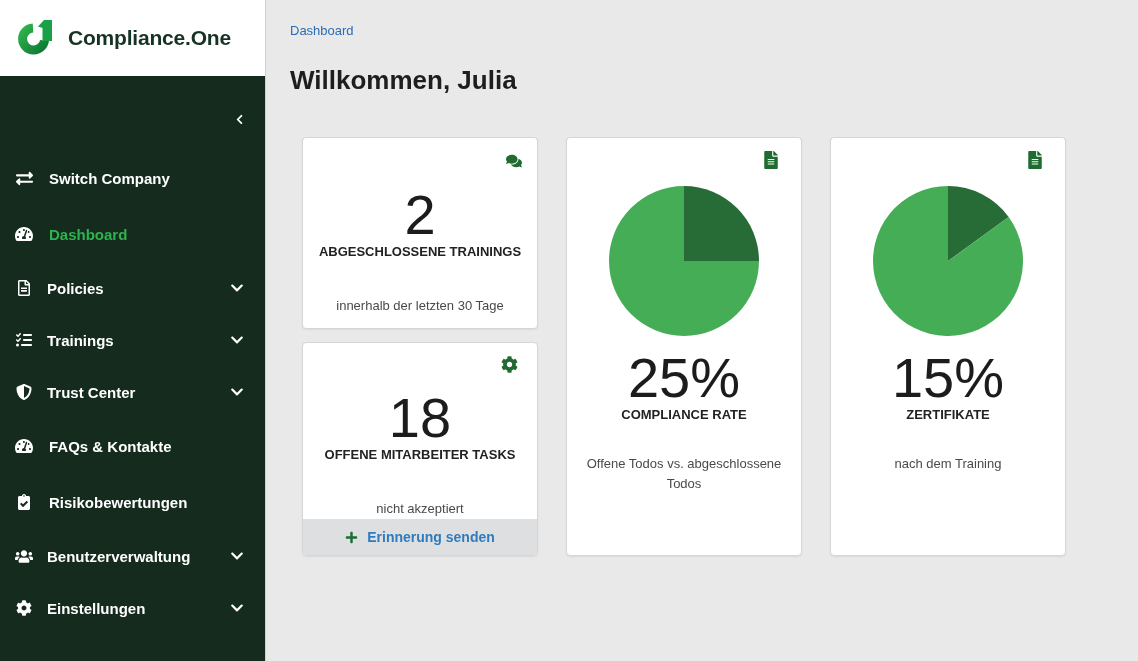 This screenshot has width=1138, height=661. I want to click on stat-value: 25%, so click(684, 378).